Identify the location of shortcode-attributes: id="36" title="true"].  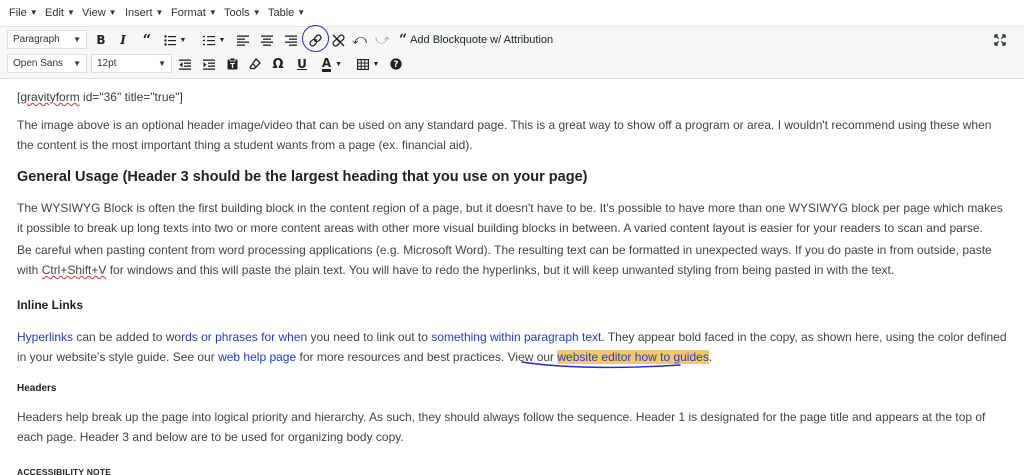
(131, 97).